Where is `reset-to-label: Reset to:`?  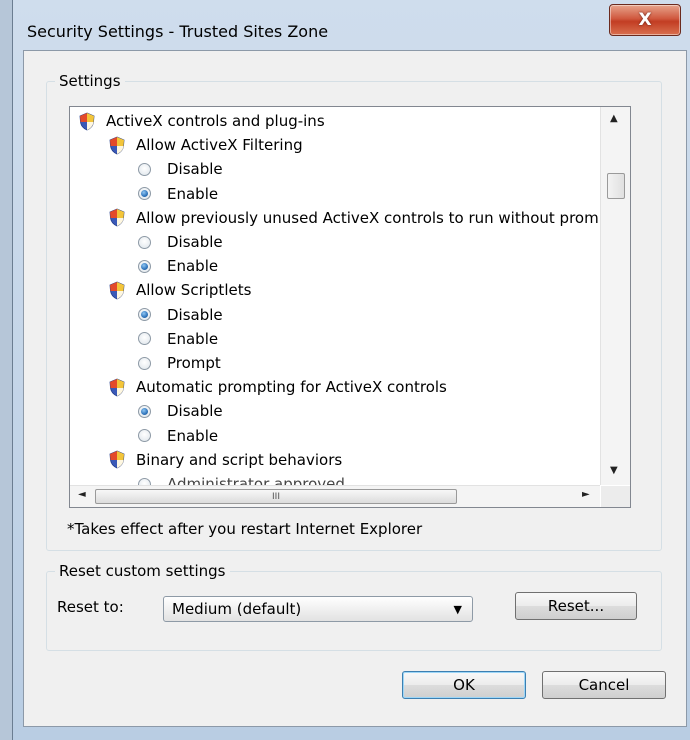
reset-to-label: Reset to: is located at coordinates (90, 607).